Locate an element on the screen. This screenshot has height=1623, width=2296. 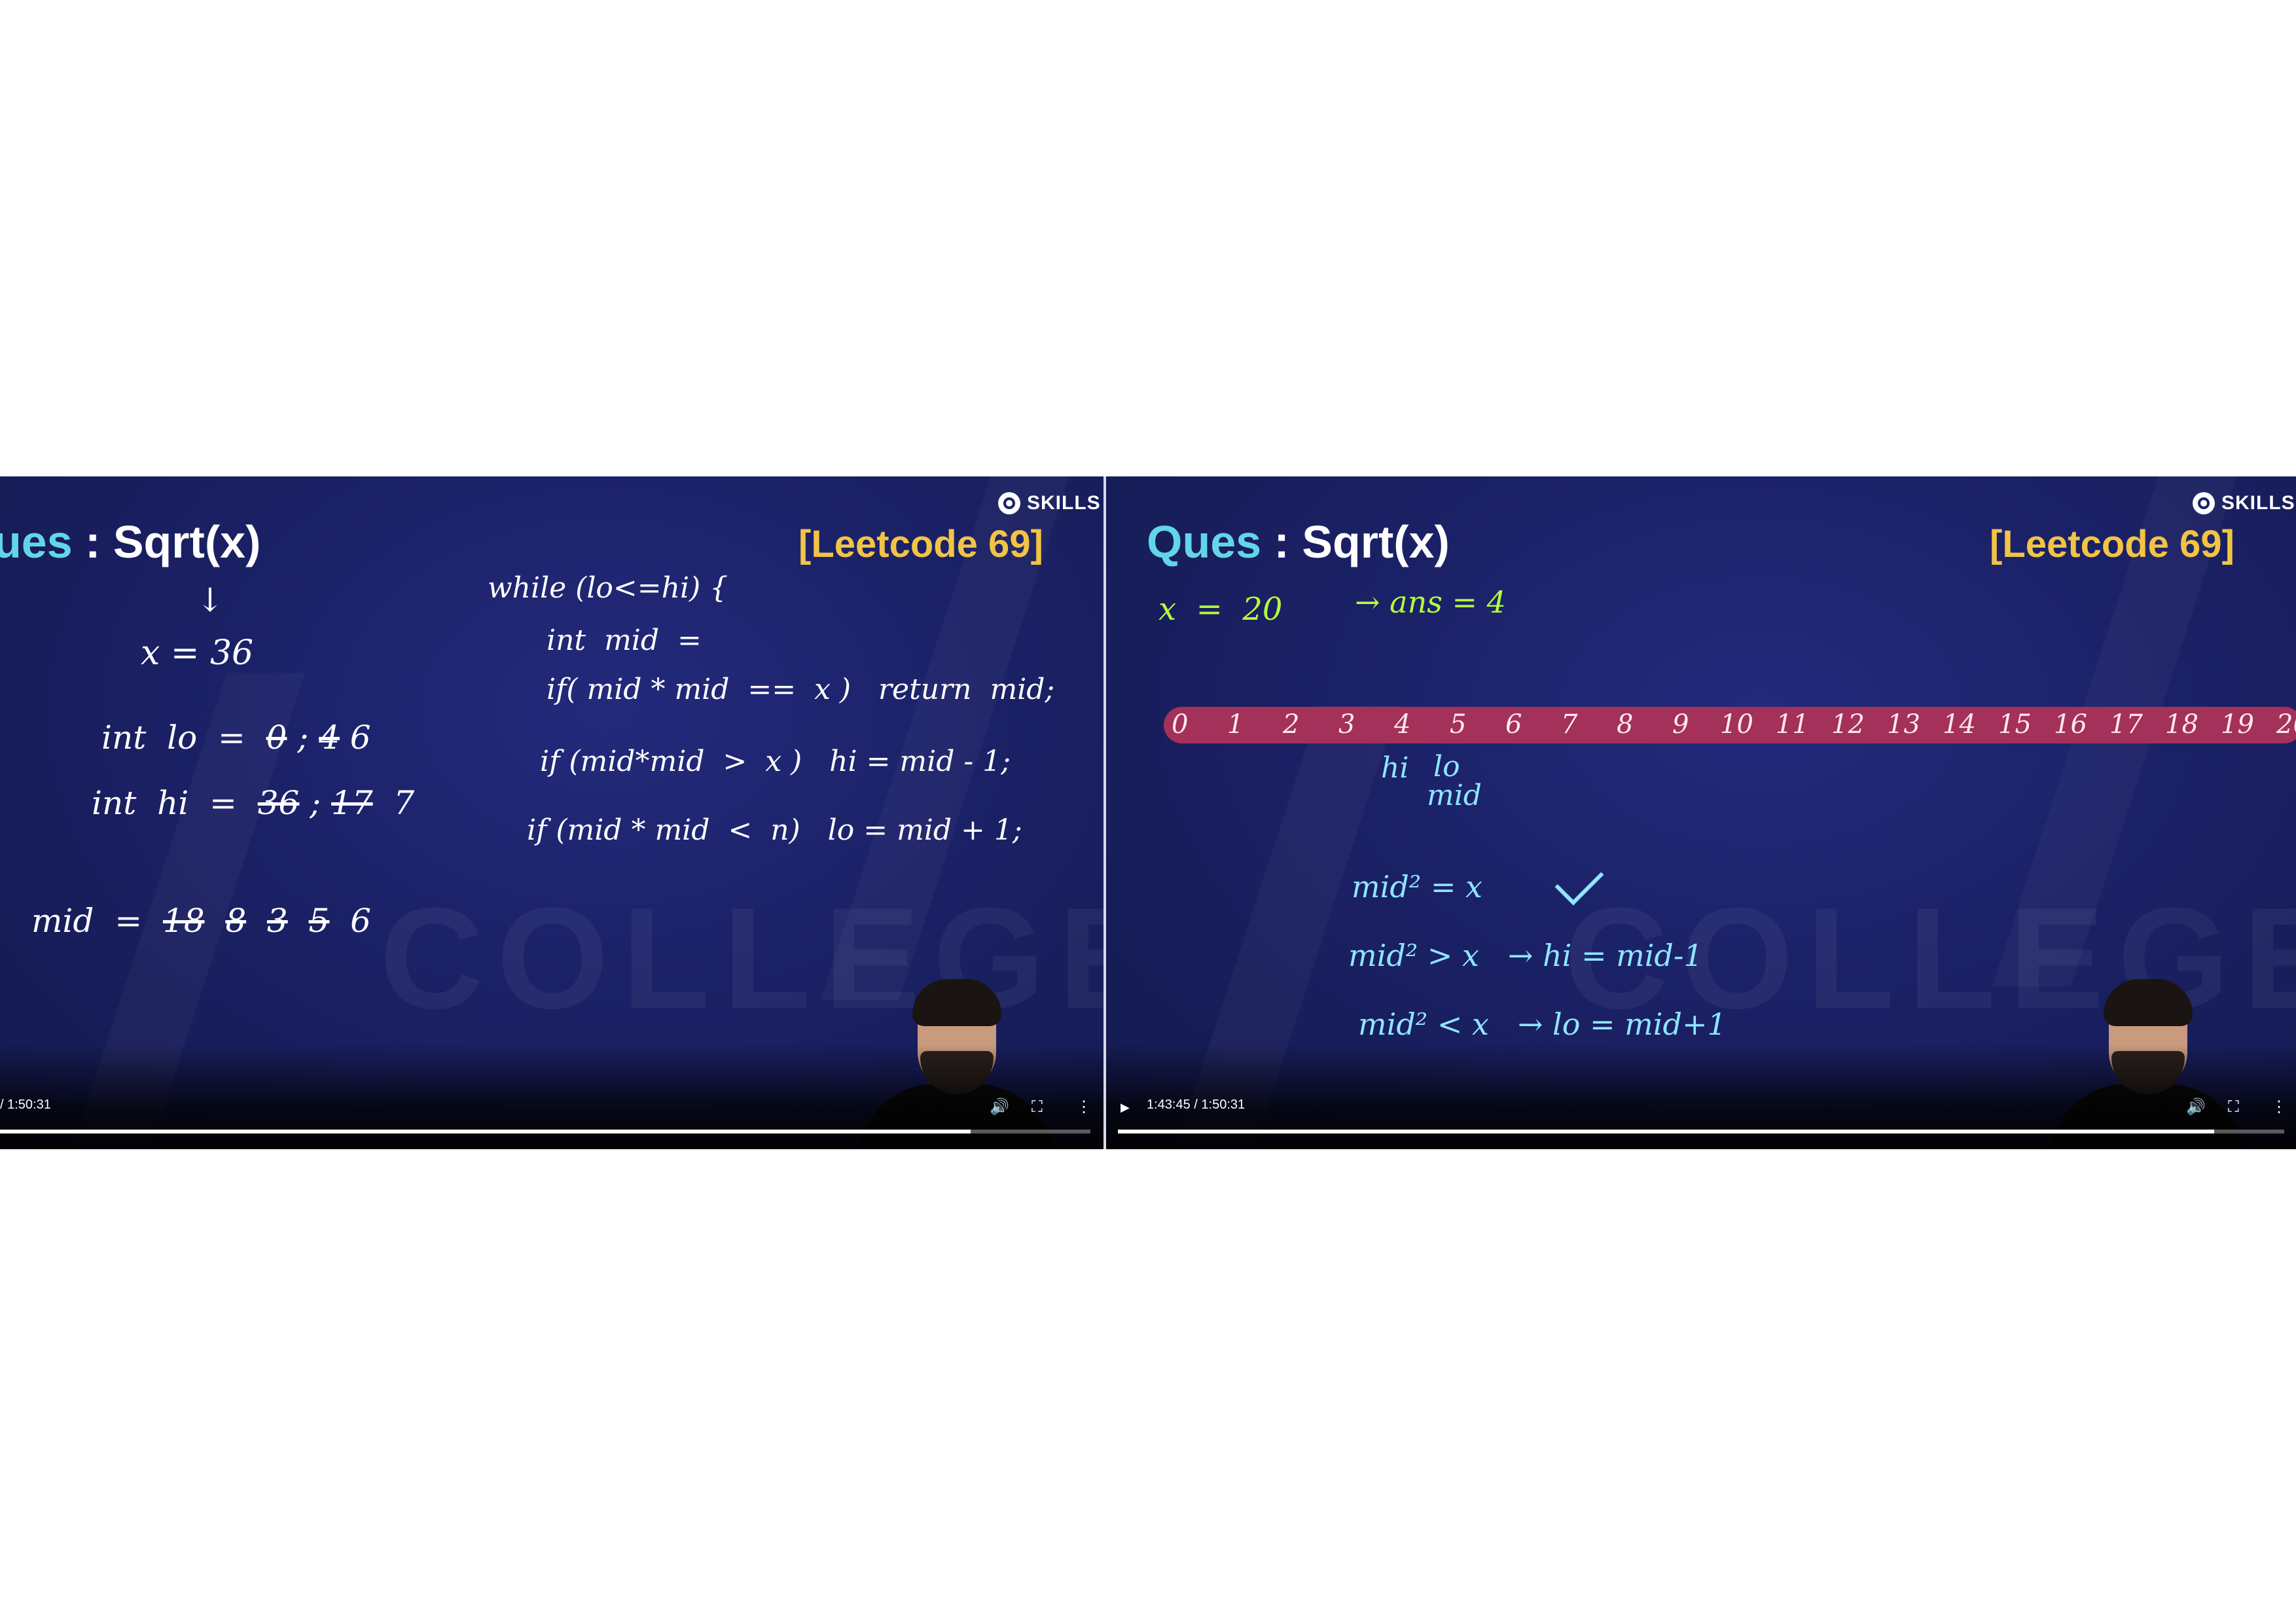
array-element: 16 is located at coordinates (2070, 725).